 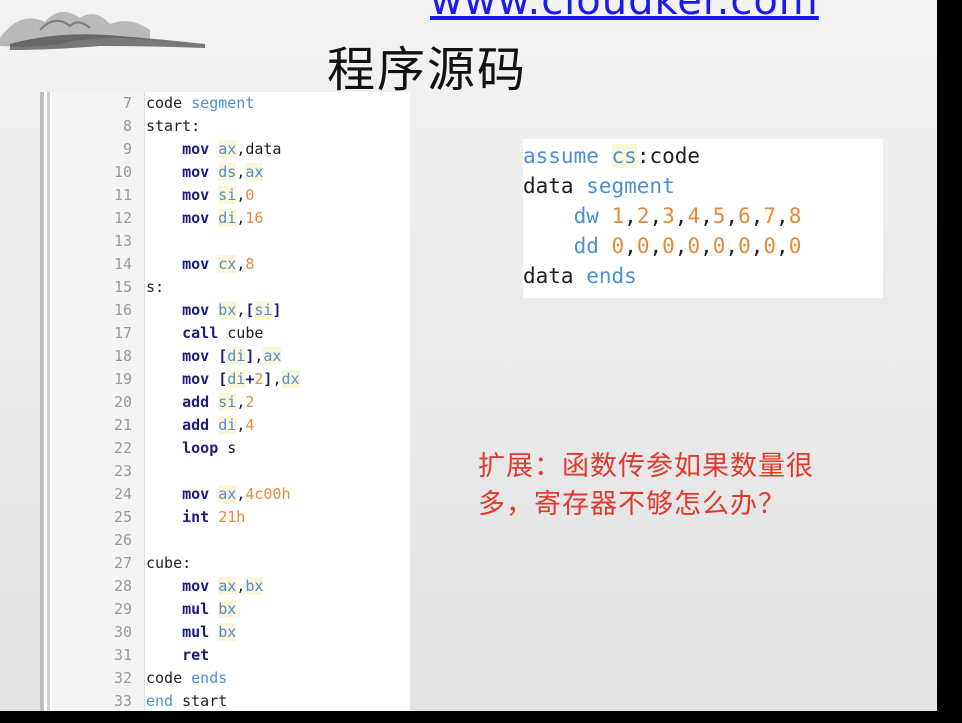 What do you see at coordinates (227, 195) in the screenshot?
I see `code-token: si` at bounding box center [227, 195].